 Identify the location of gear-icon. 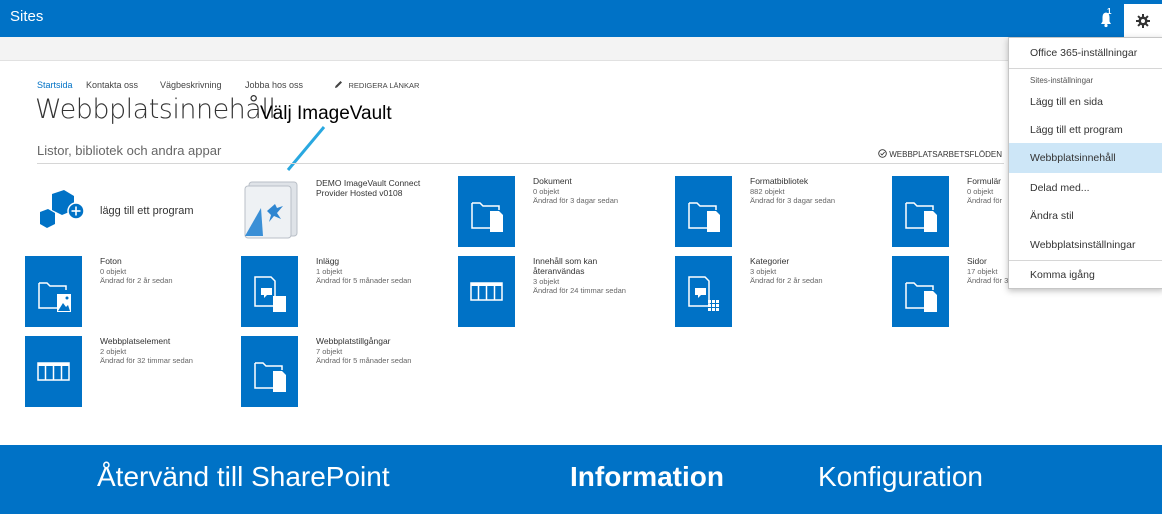
(1143, 20).